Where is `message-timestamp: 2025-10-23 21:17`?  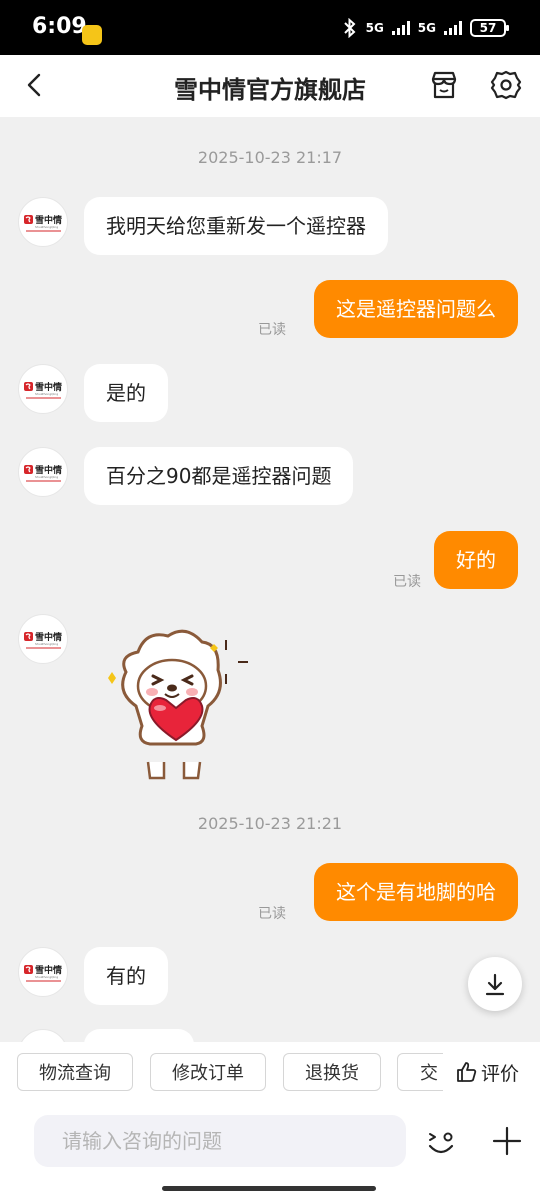 message-timestamp: 2025-10-23 21:17 is located at coordinates (270, 157).